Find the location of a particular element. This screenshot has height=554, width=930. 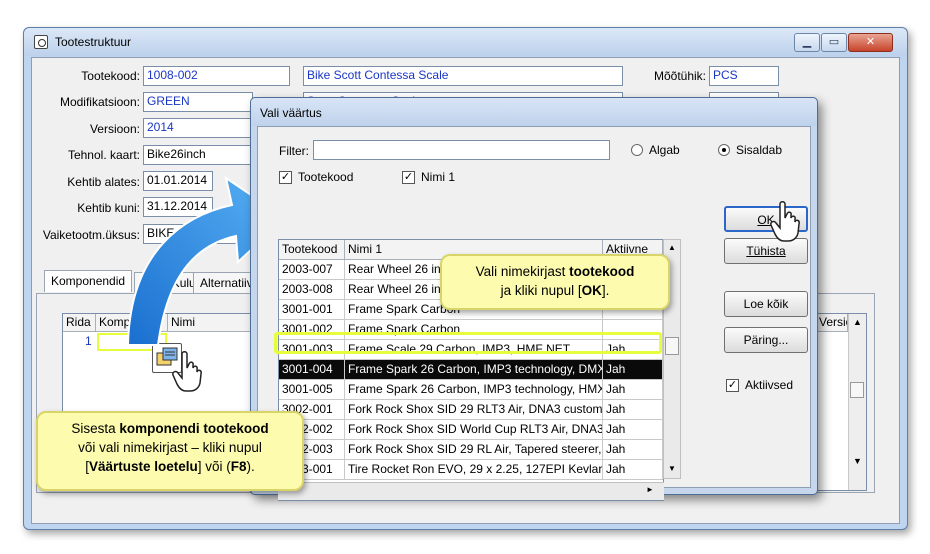

product-code-field: 1008-002 is located at coordinates (216, 76).